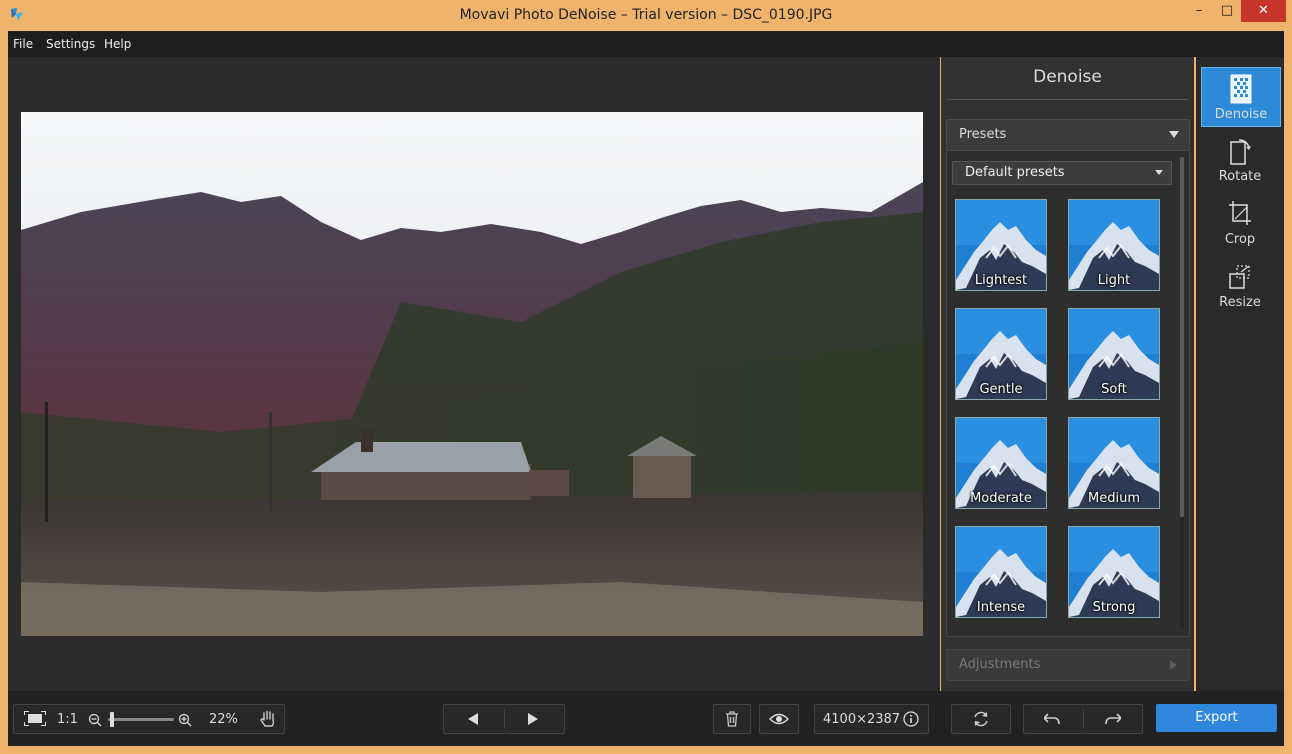 The image size is (1292, 754). I want to click on chevron-down-icon, so click(1159, 172).